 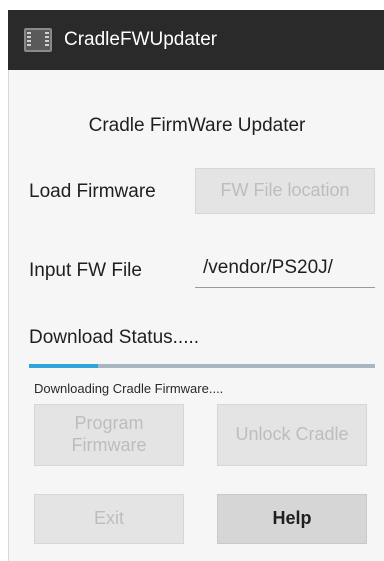 What do you see at coordinates (109, 519) in the screenshot?
I see `exit-button: Exit` at bounding box center [109, 519].